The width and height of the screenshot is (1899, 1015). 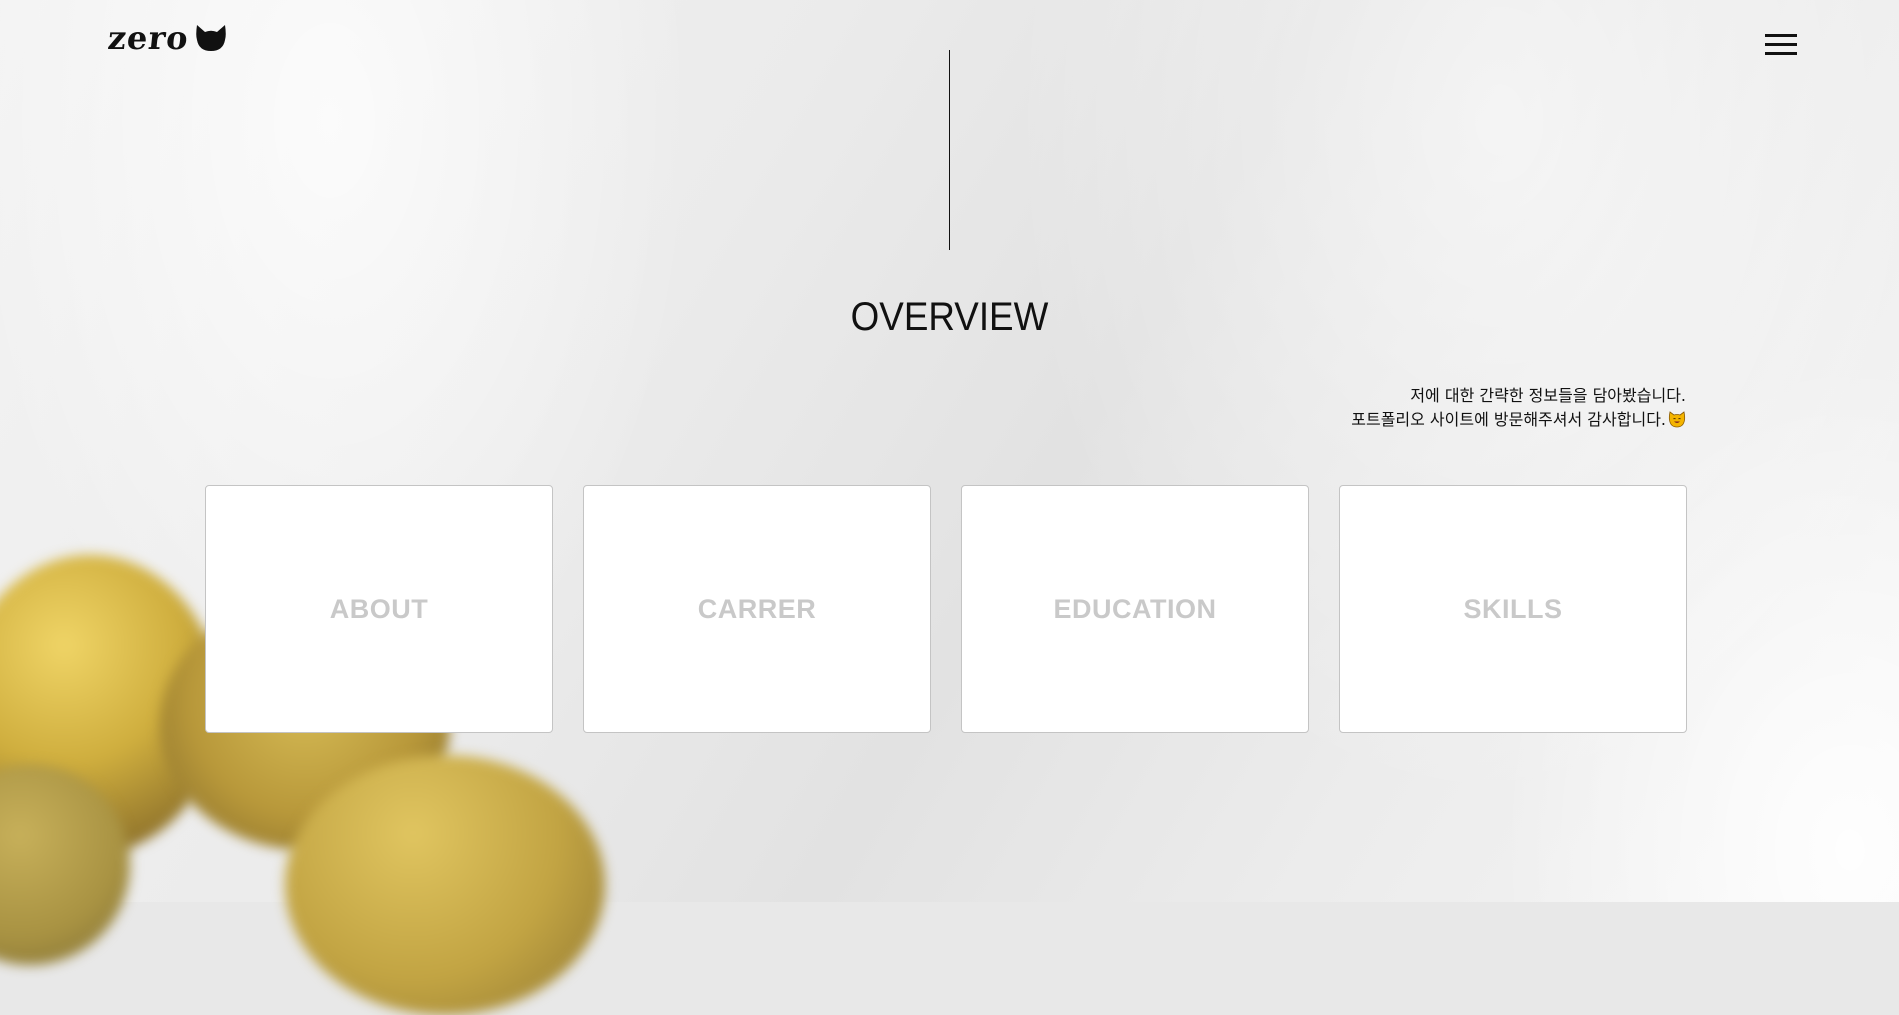 I want to click on vertical-divider, so click(x=949, y=150).